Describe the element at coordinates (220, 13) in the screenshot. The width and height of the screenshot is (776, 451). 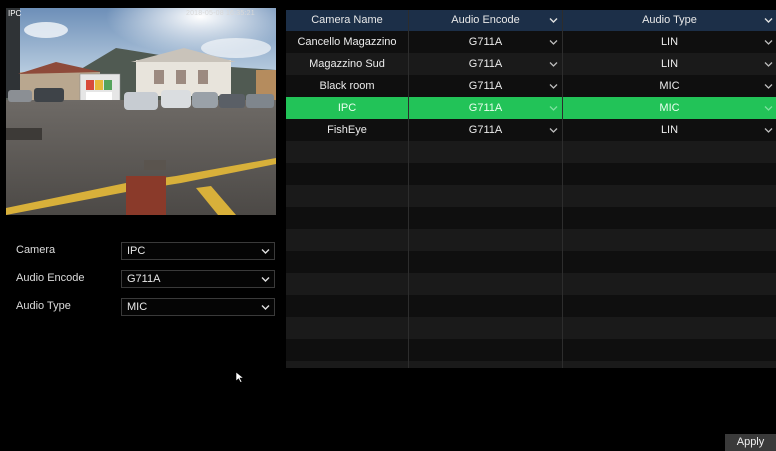
I see `preview-timestamp: 2018-05-08 16:35:21` at that location.